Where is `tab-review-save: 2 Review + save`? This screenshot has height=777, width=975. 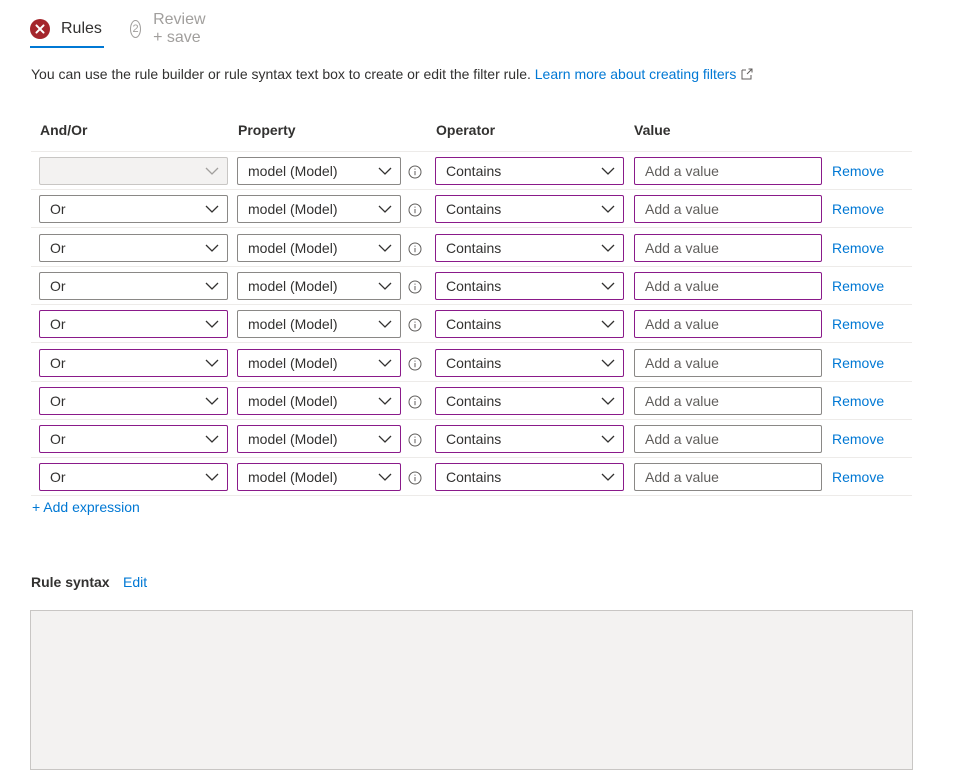
tab-review-save: 2 Review + save is located at coordinates (171, 28).